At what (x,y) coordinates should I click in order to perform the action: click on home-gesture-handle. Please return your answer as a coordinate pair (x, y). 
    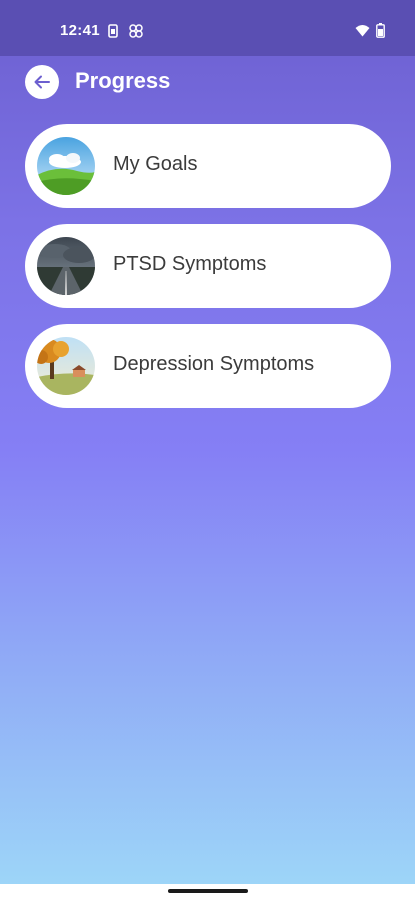
    Looking at the image, I should click on (208, 891).